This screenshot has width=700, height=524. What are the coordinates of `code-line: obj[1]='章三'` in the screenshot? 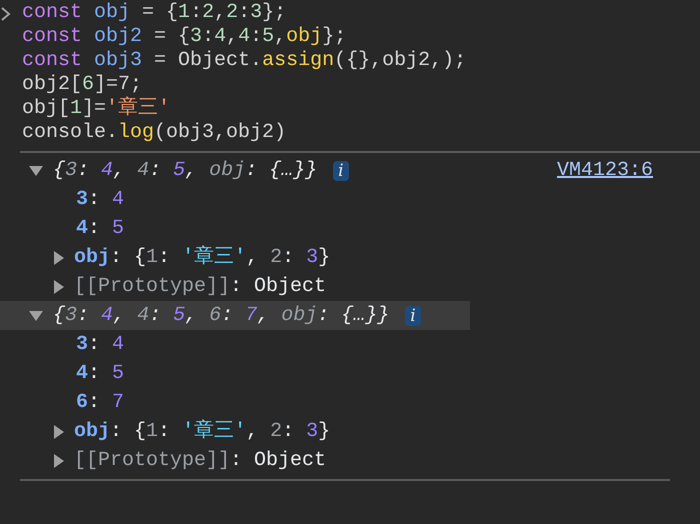 It's located at (96, 109).